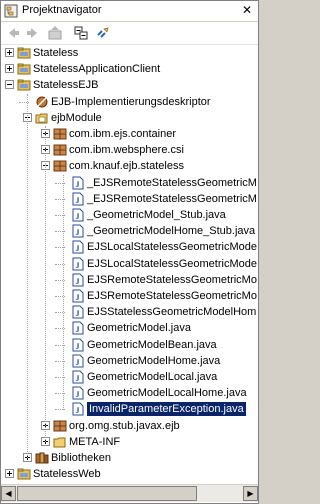 The height and width of the screenshot is (504, 320). Describe the element at coordinates (129, 345) in the screenshot. I see `tree-item: J GeometricModelBean.java` at that location.